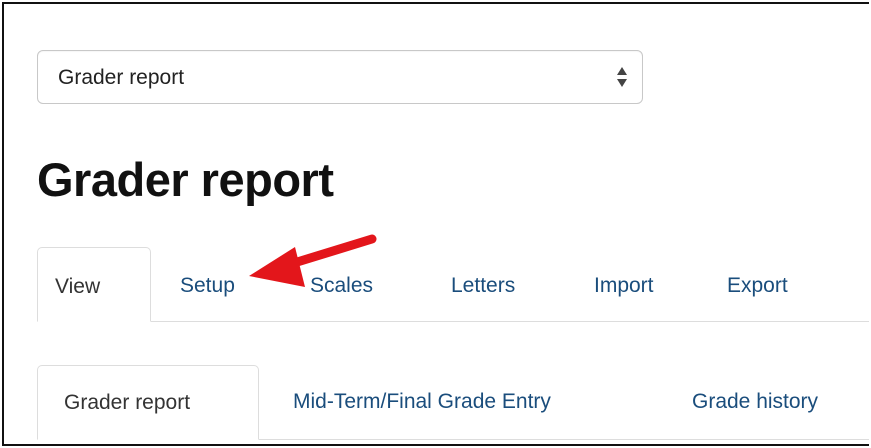  Describe the element at coordinates (121, 77) in the screenshot. I see `report-select-value: Grader report` at that location.